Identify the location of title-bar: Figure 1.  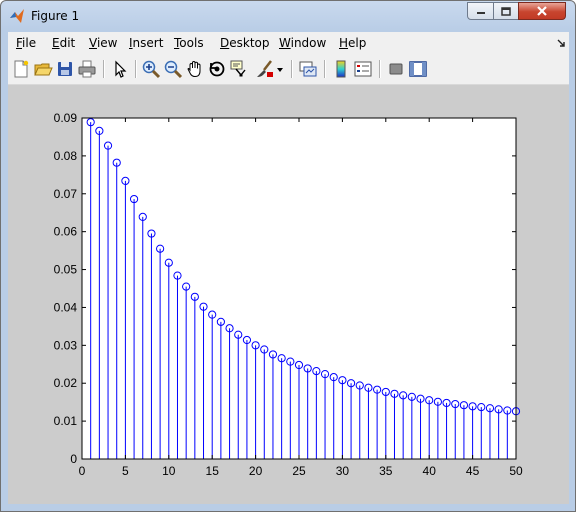
(288, 16).